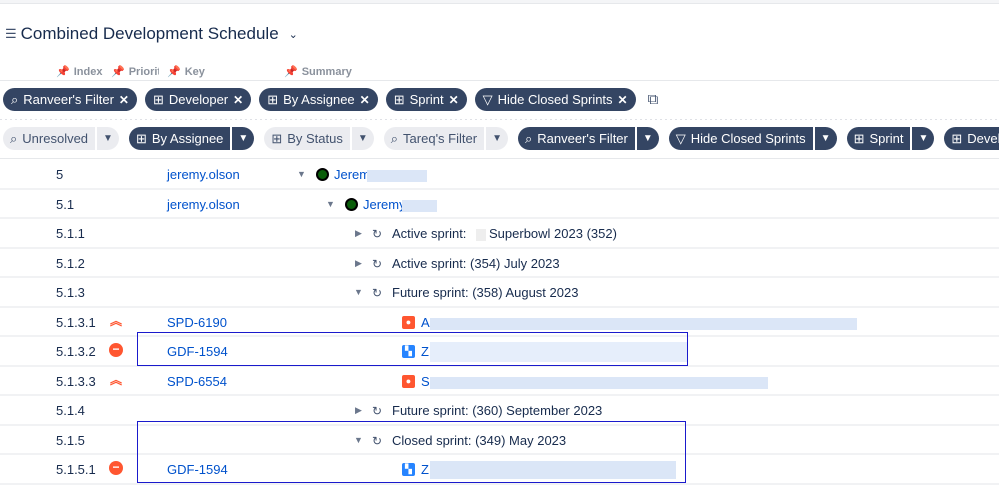 This screenshot has width=999, height=485. I want to click on quick-filter-unresolved: ⌕ Unresolved ▼, so click(61, 138).